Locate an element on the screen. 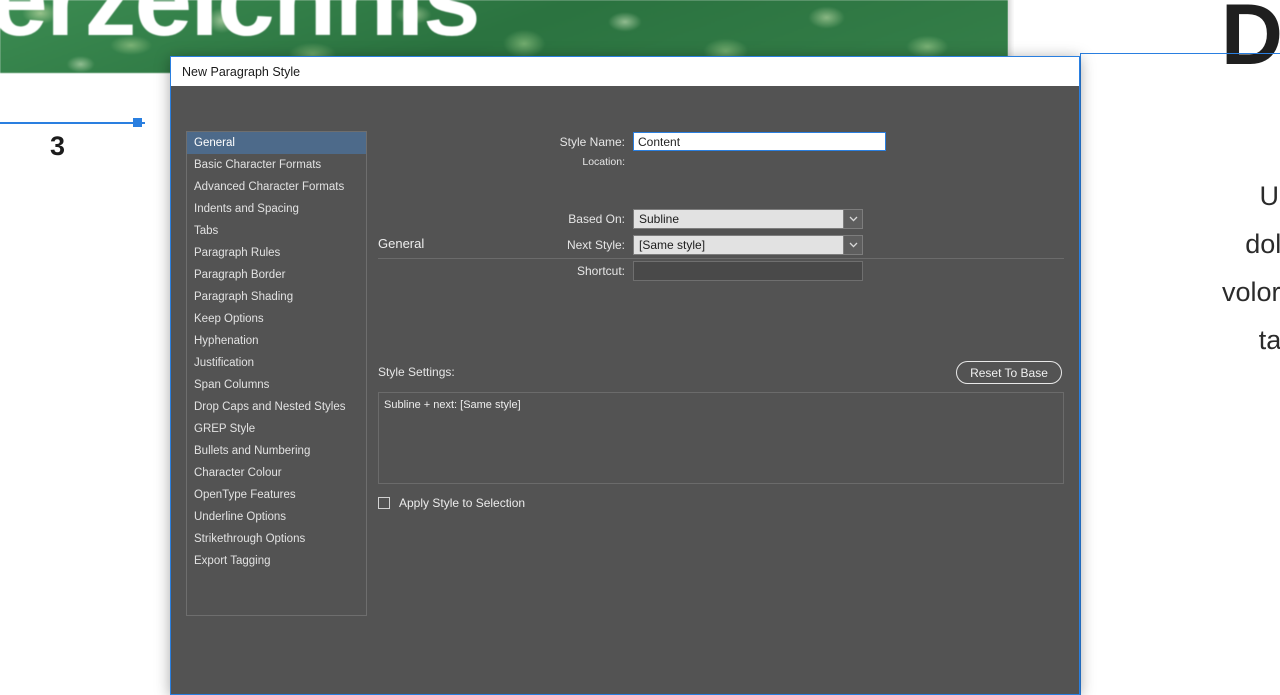 The width and height of the screenshot is (1280, 695). next-style-row: Next Style: [Same style] is located at coordinates (721, 245).